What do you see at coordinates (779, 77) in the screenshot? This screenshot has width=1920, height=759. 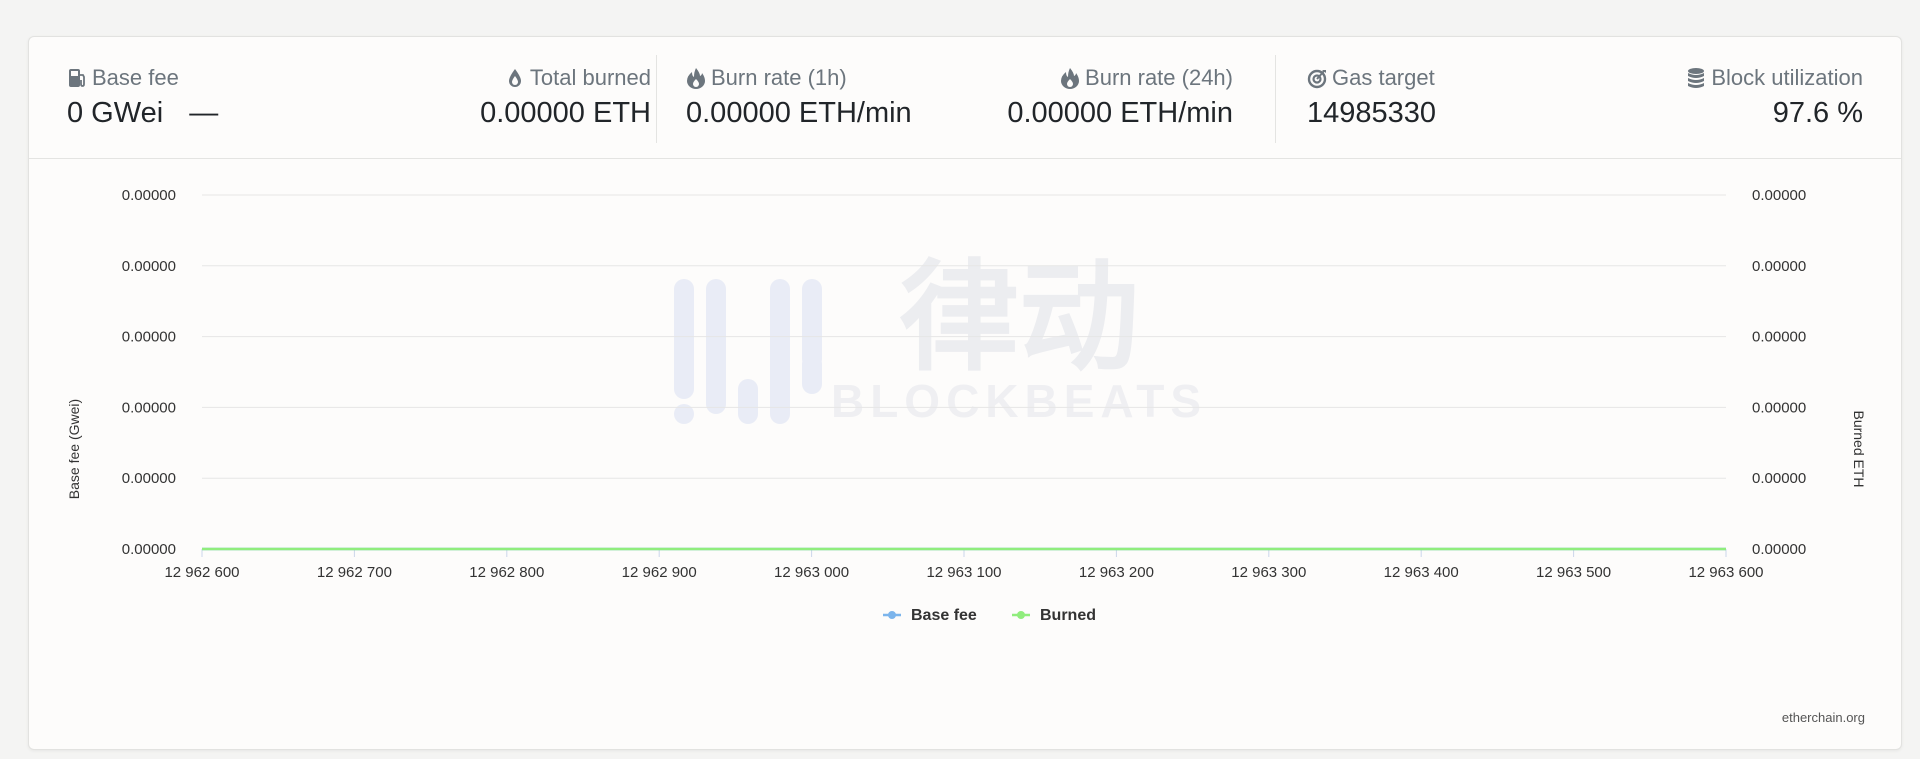 I see `burn-rate-1h-label: Burn rate (1h)` at bounding box center [779, 77].